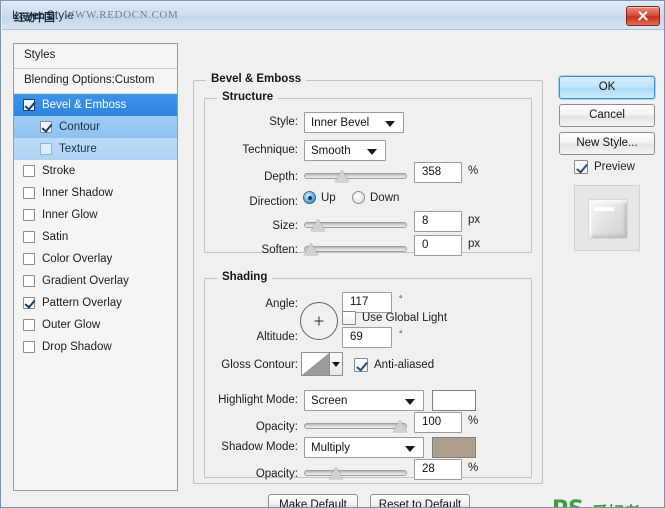 Image resolution: width=665 pixels, height=508 pixels. What do you see at coordinates (420, 500) in the screenshot?
I see `reset-to-default-button: Reset to Default` at bounding box center [420, 500].